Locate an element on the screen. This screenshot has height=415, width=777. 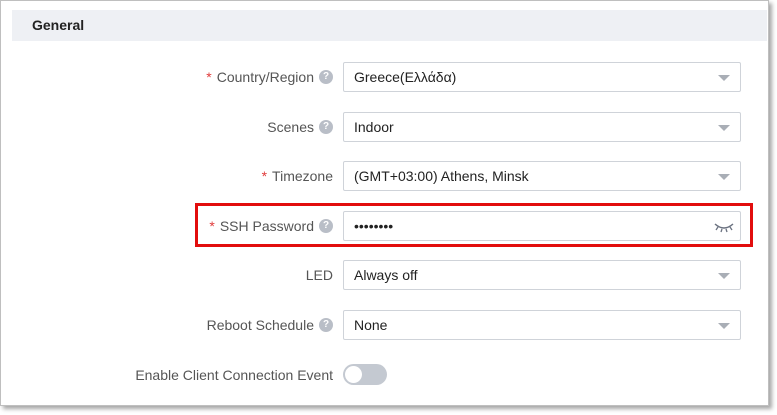
country-select: Greece(Ελλάδα) is located at coordinates (542, 77).